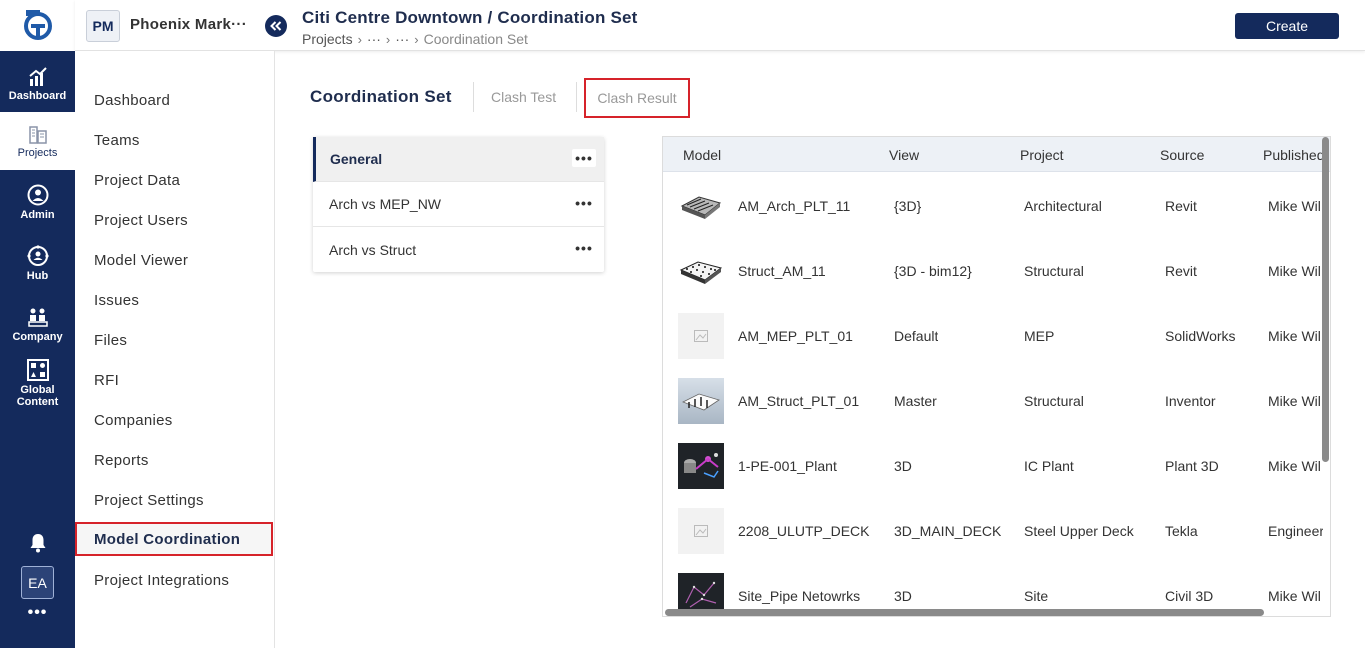 The width and height of the screenshot is (1365, 648). I want to click on set-name: General, so click(356, 159).